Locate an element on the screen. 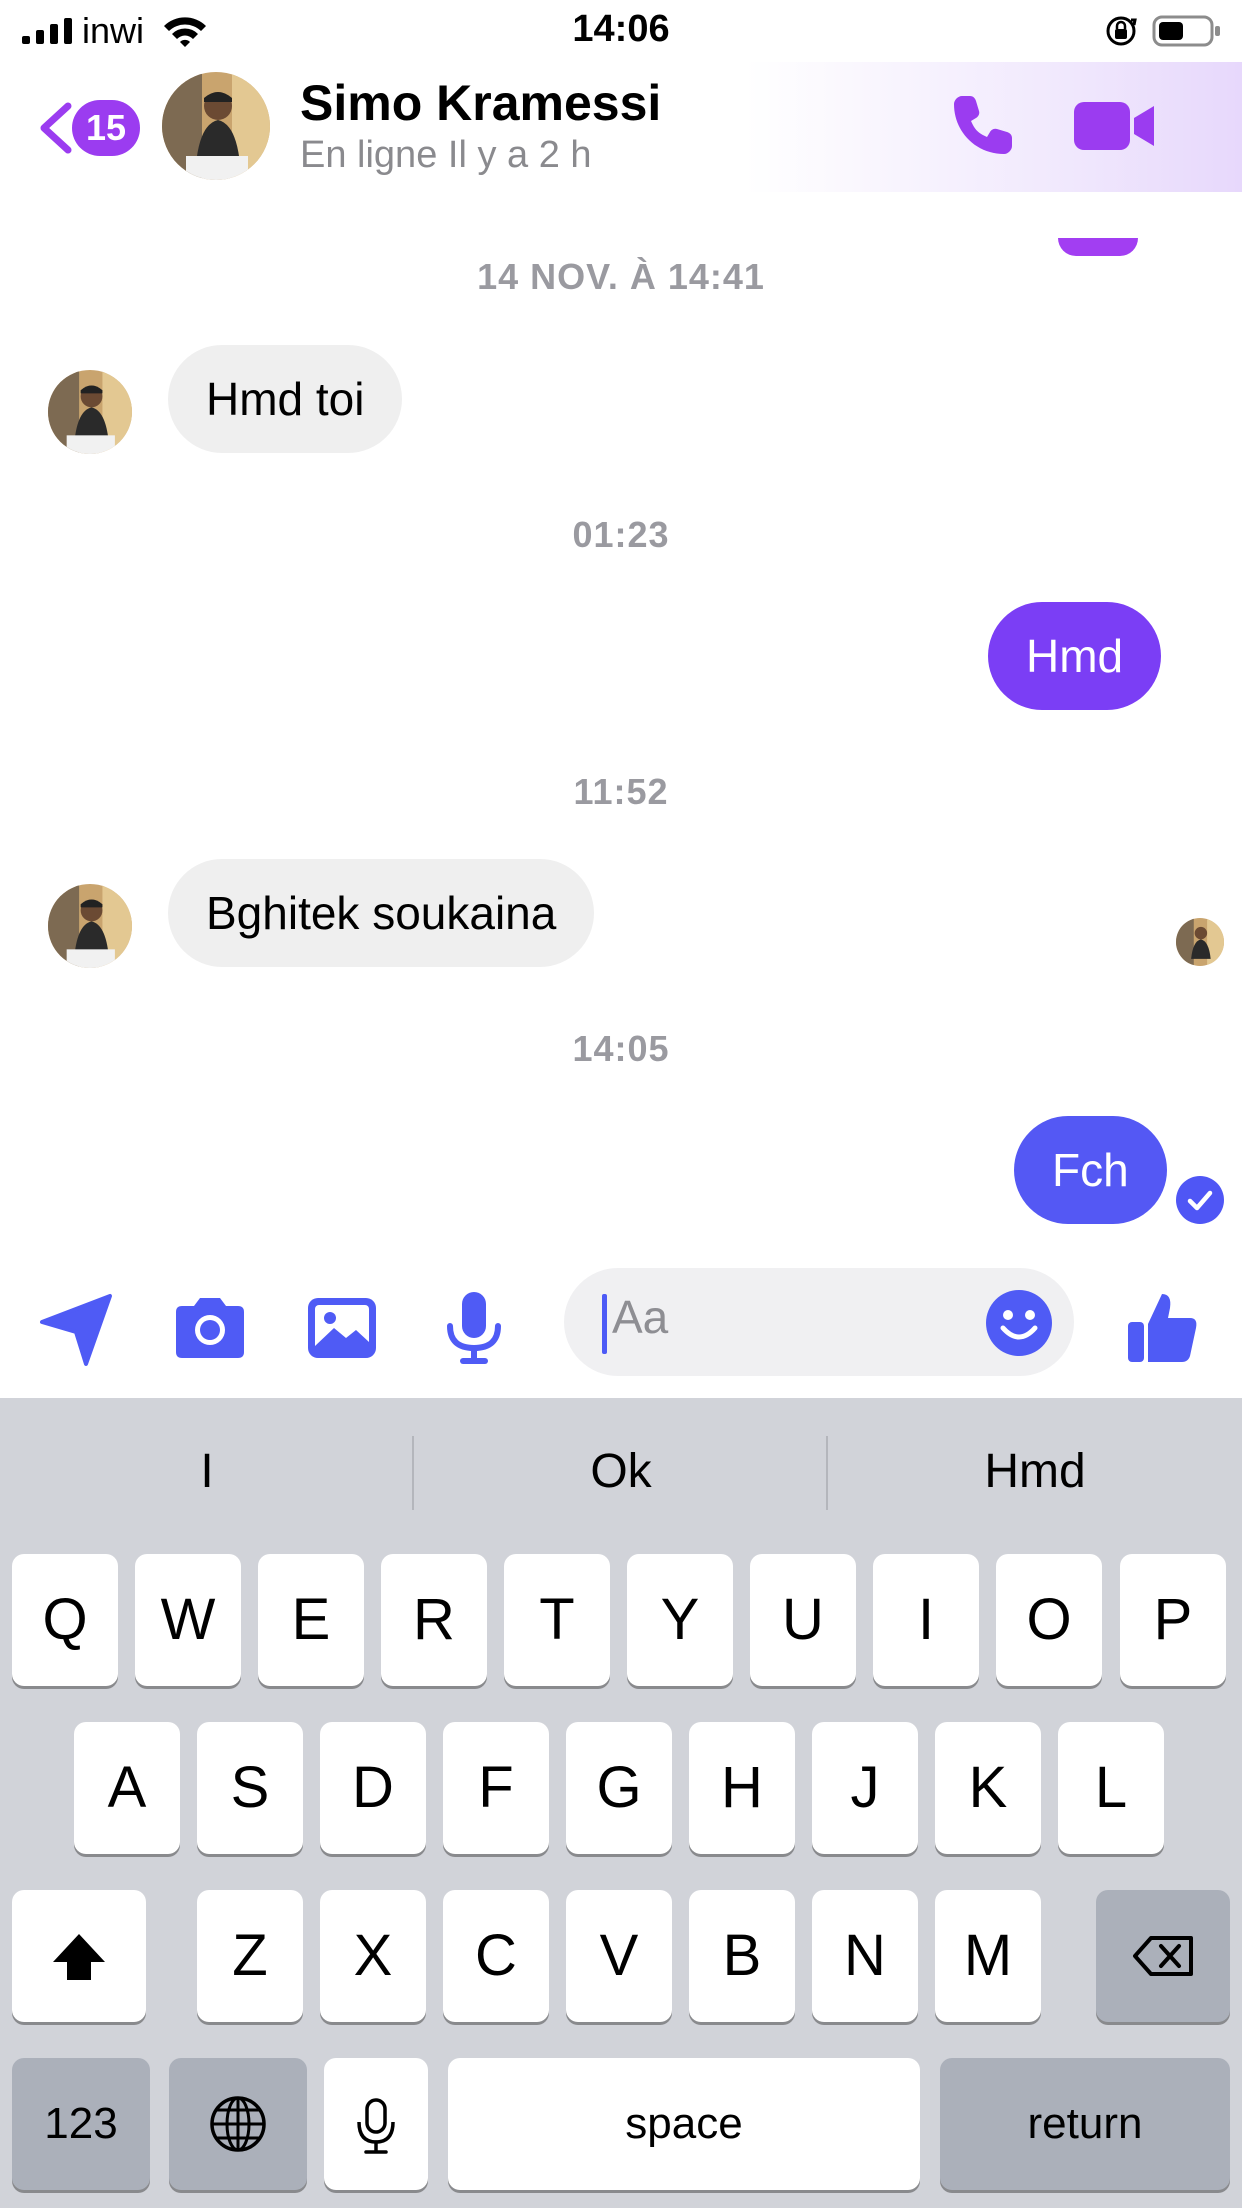 The width and height of the screenshot is (1242, 2208). key-v: V is located at coordinates (619, 1956).